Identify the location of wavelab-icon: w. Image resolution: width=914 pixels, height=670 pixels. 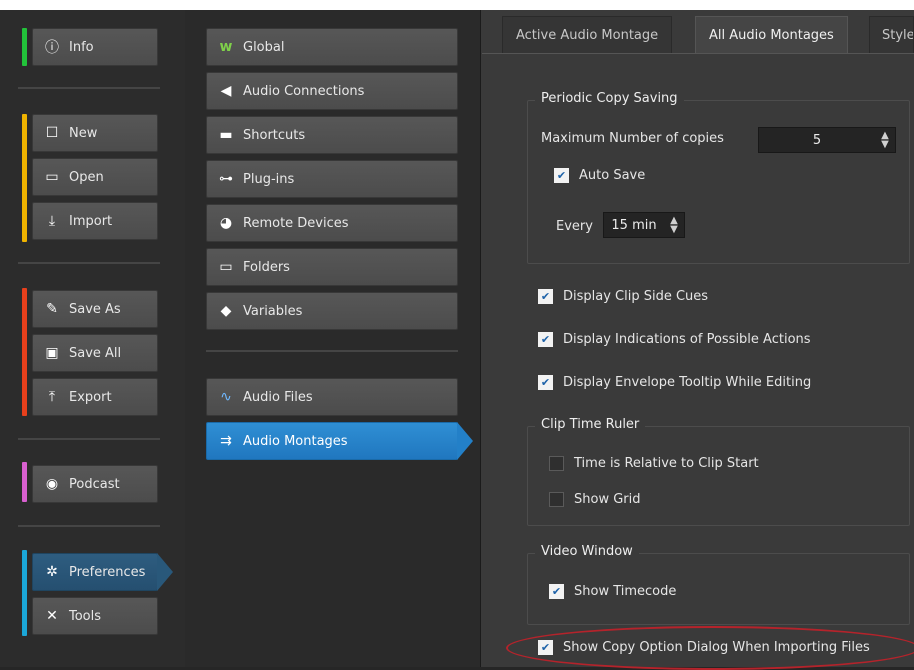
(226, 47).